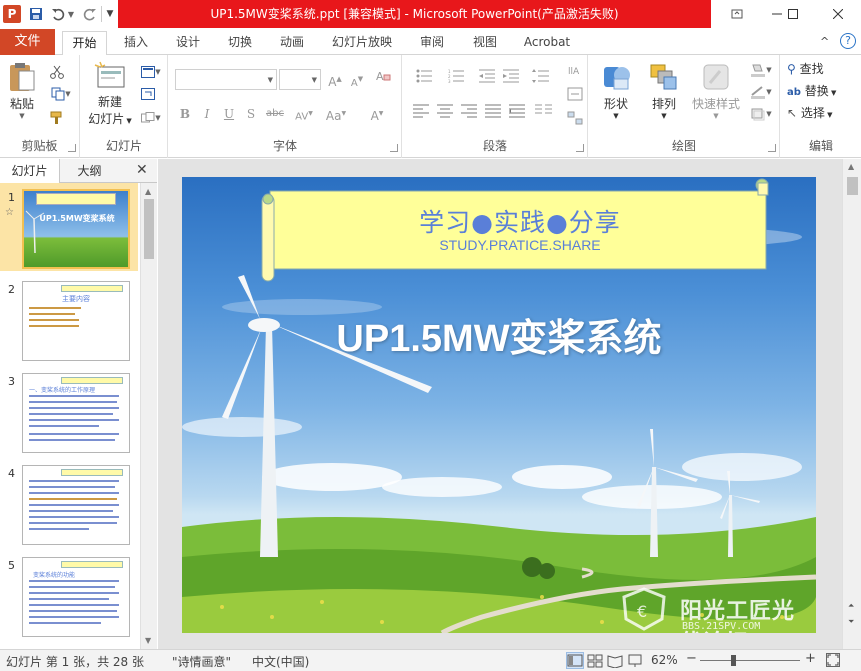  What do you see at coordinates (432, 43) in the screenshot?
I see `tab-review: 审阅` at bounding box center [432, 43].